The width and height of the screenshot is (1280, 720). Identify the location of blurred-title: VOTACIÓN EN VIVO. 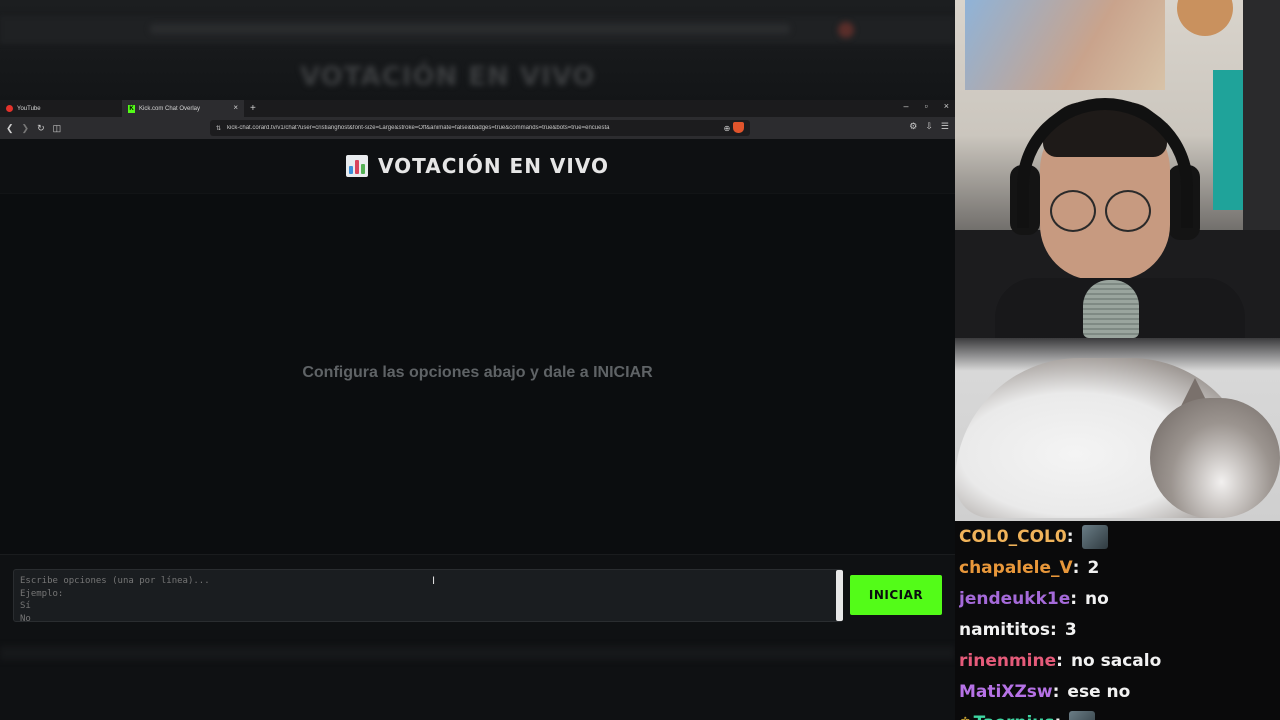
(448, 77).